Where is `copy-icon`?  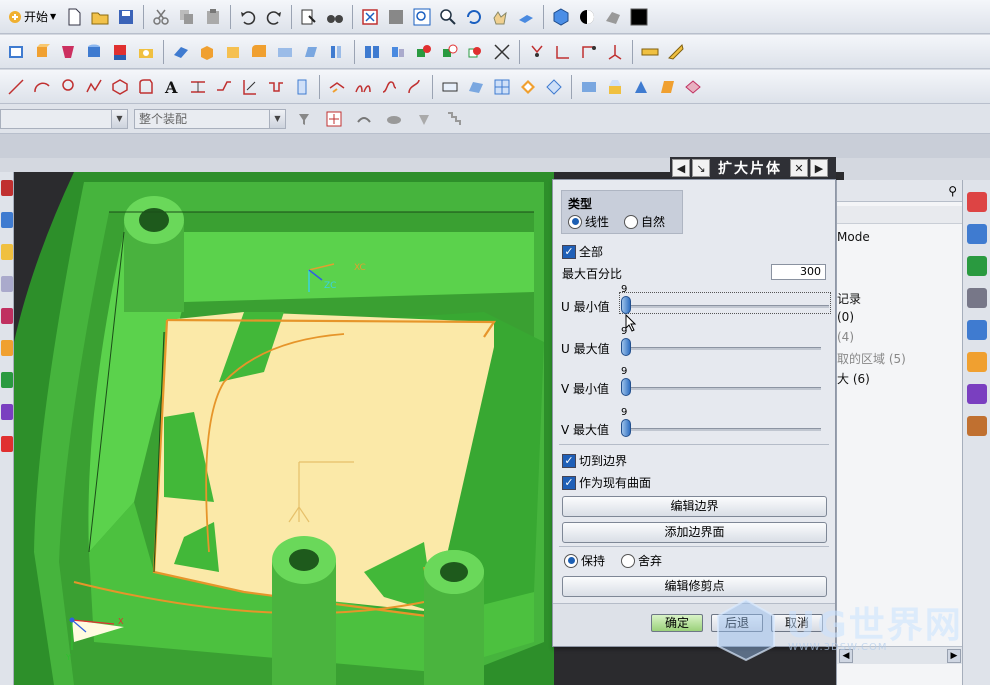
copy-icon is located at coordinates (187, 17).